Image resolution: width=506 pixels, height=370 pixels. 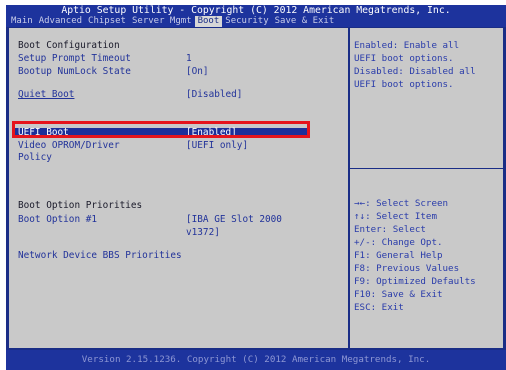 What do you see at coordinates (57, 220) in the screenshot?
I see `boot-option-1-label: Boot Option #1` at bounding box center [57, 220].